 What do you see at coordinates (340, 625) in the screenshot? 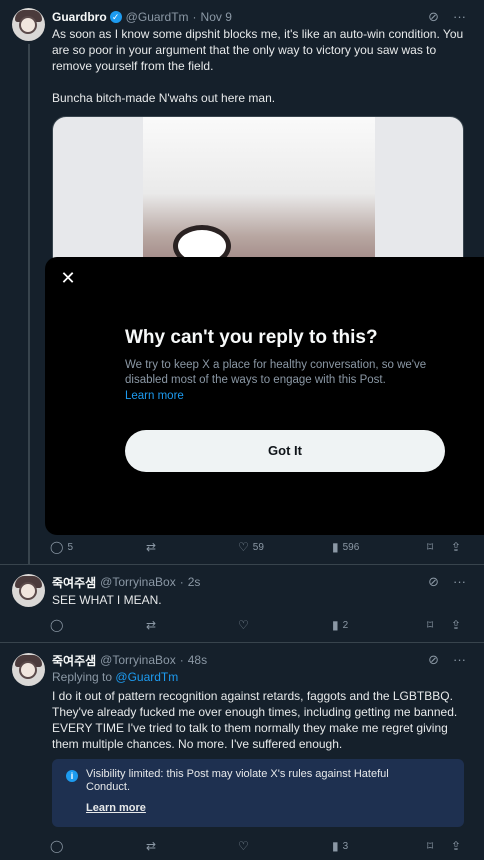
I see `views-button: ▮ 2` at bounding box center [340, 625].